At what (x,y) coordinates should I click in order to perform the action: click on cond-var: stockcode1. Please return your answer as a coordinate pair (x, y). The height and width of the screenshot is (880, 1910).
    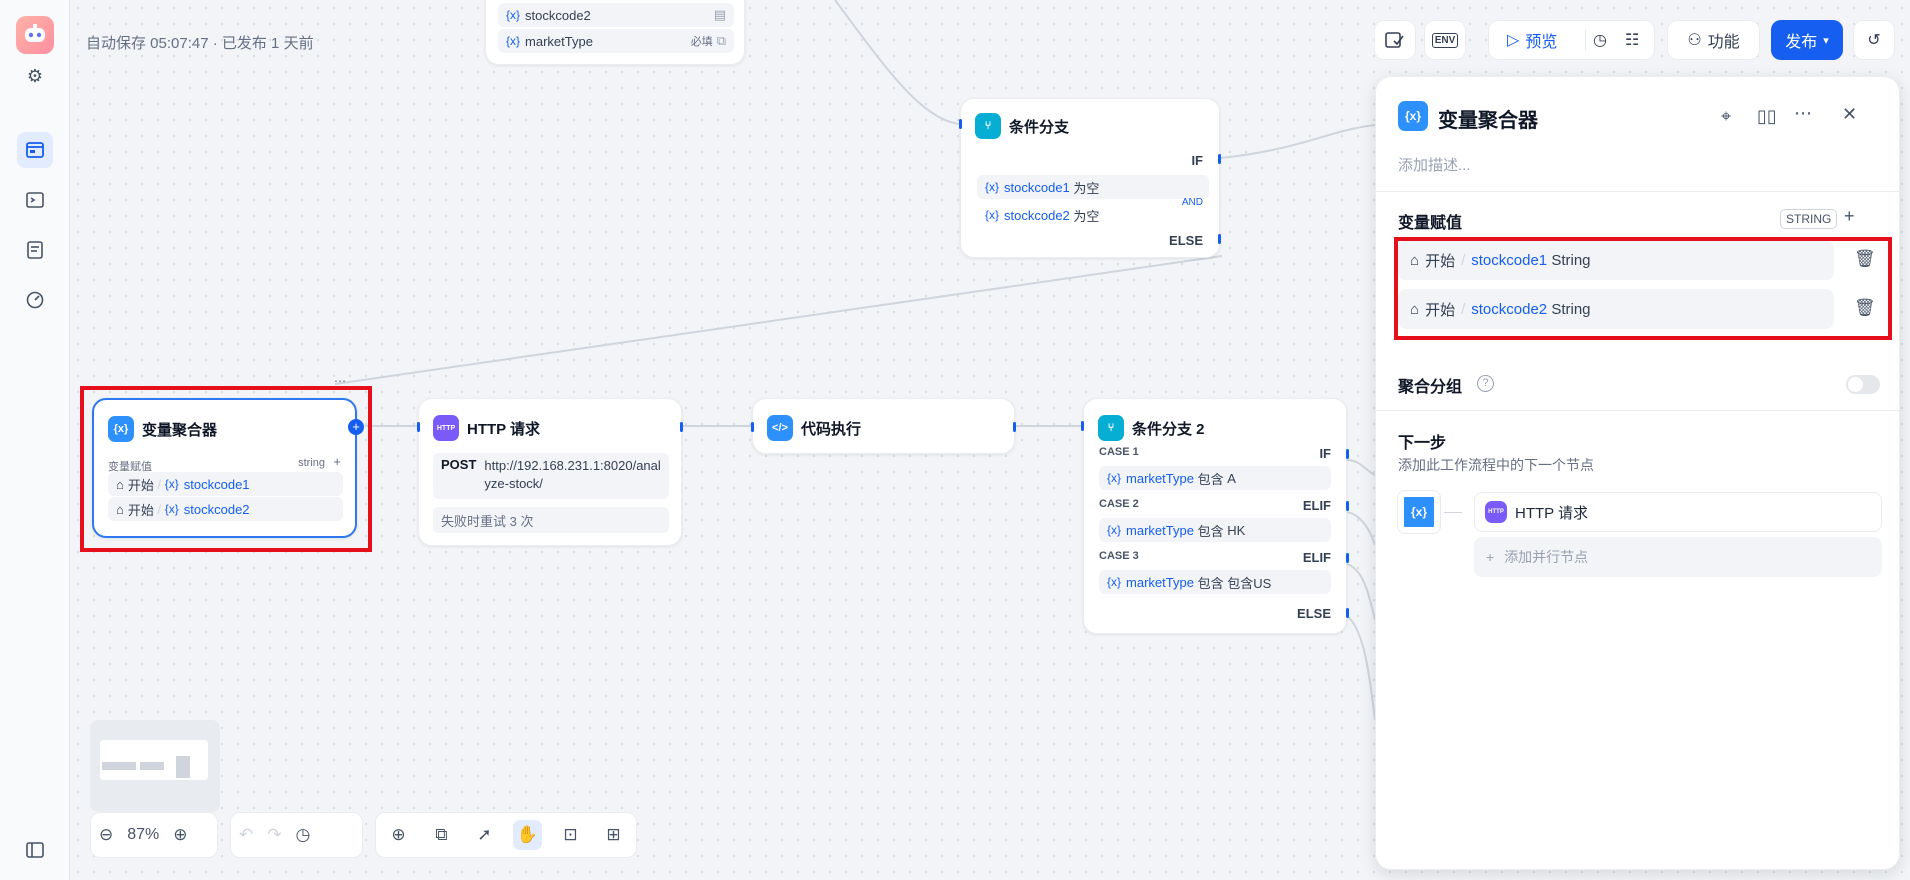
    Looking at the image, I should click on (1037, 187).